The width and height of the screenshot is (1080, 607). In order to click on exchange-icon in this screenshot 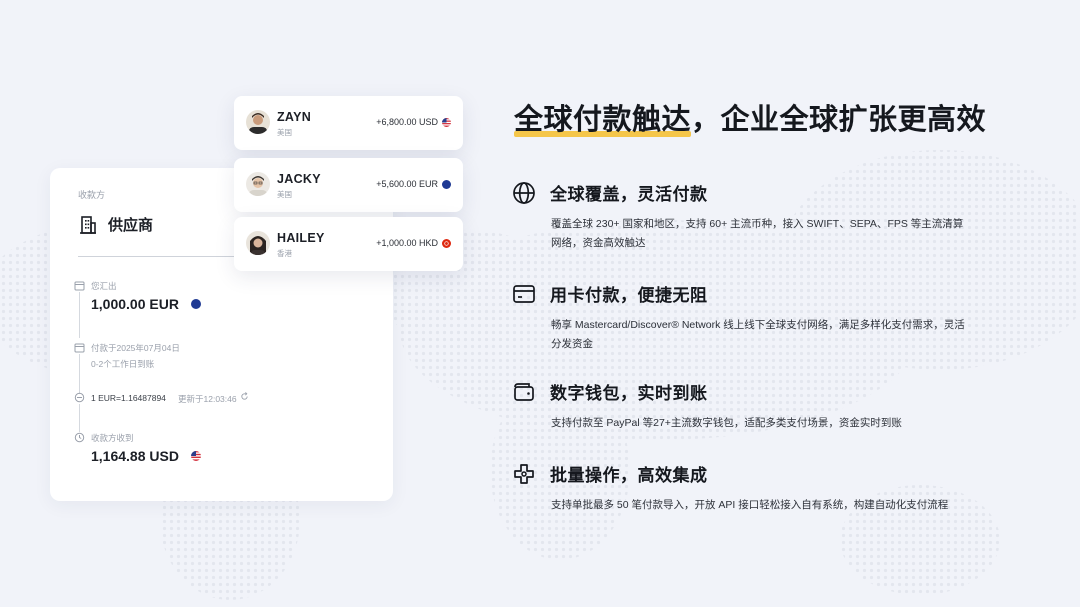, I will do `click(79, 397)`.